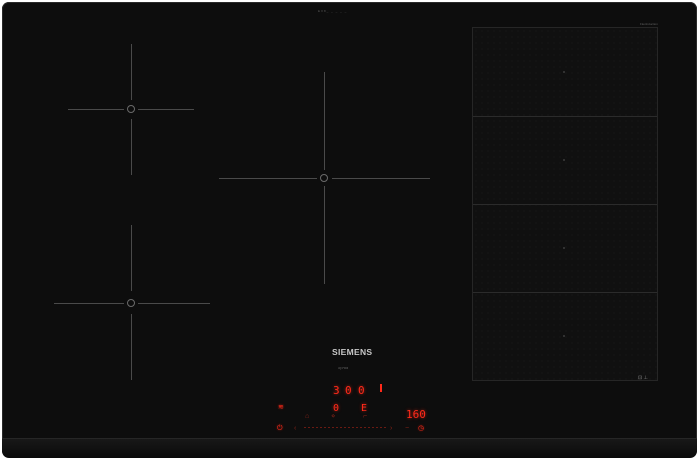 This screenshot has width=700, height=459. Describe the element at coordinates (381, 388) in the screenshot. I see `zone-indicator-dot` at that location.